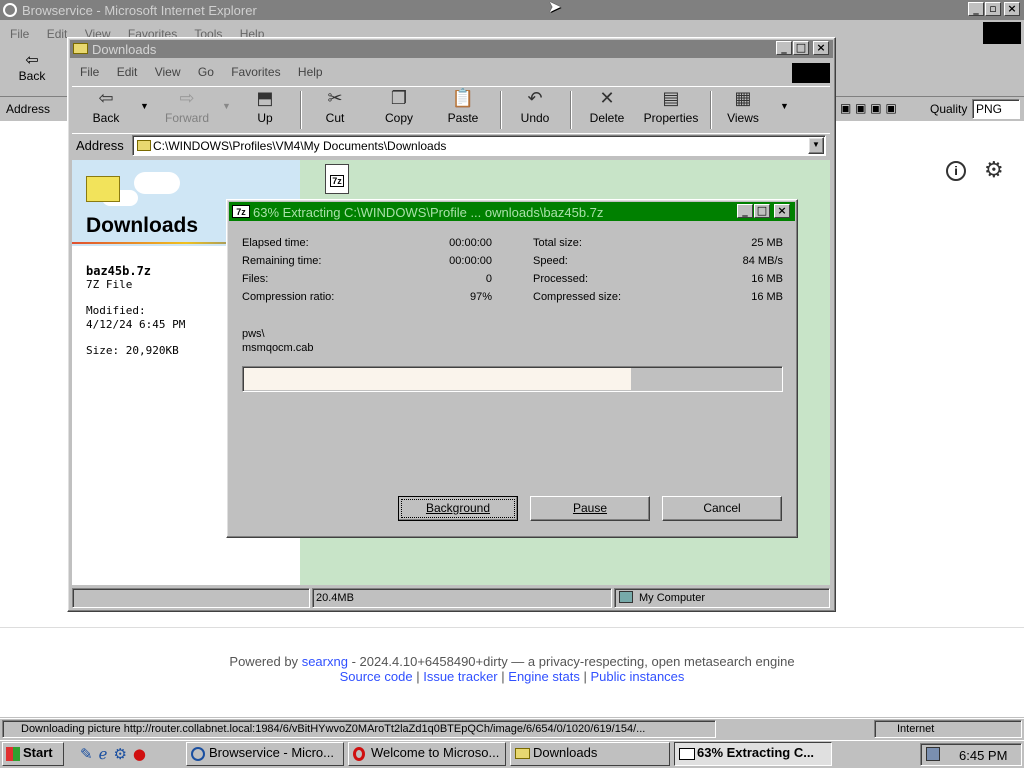  What do you see at coordinates (32, 59) in the screenshot?
I see `back-arrow-icon: ⇦` at bounding box center [32, 59].